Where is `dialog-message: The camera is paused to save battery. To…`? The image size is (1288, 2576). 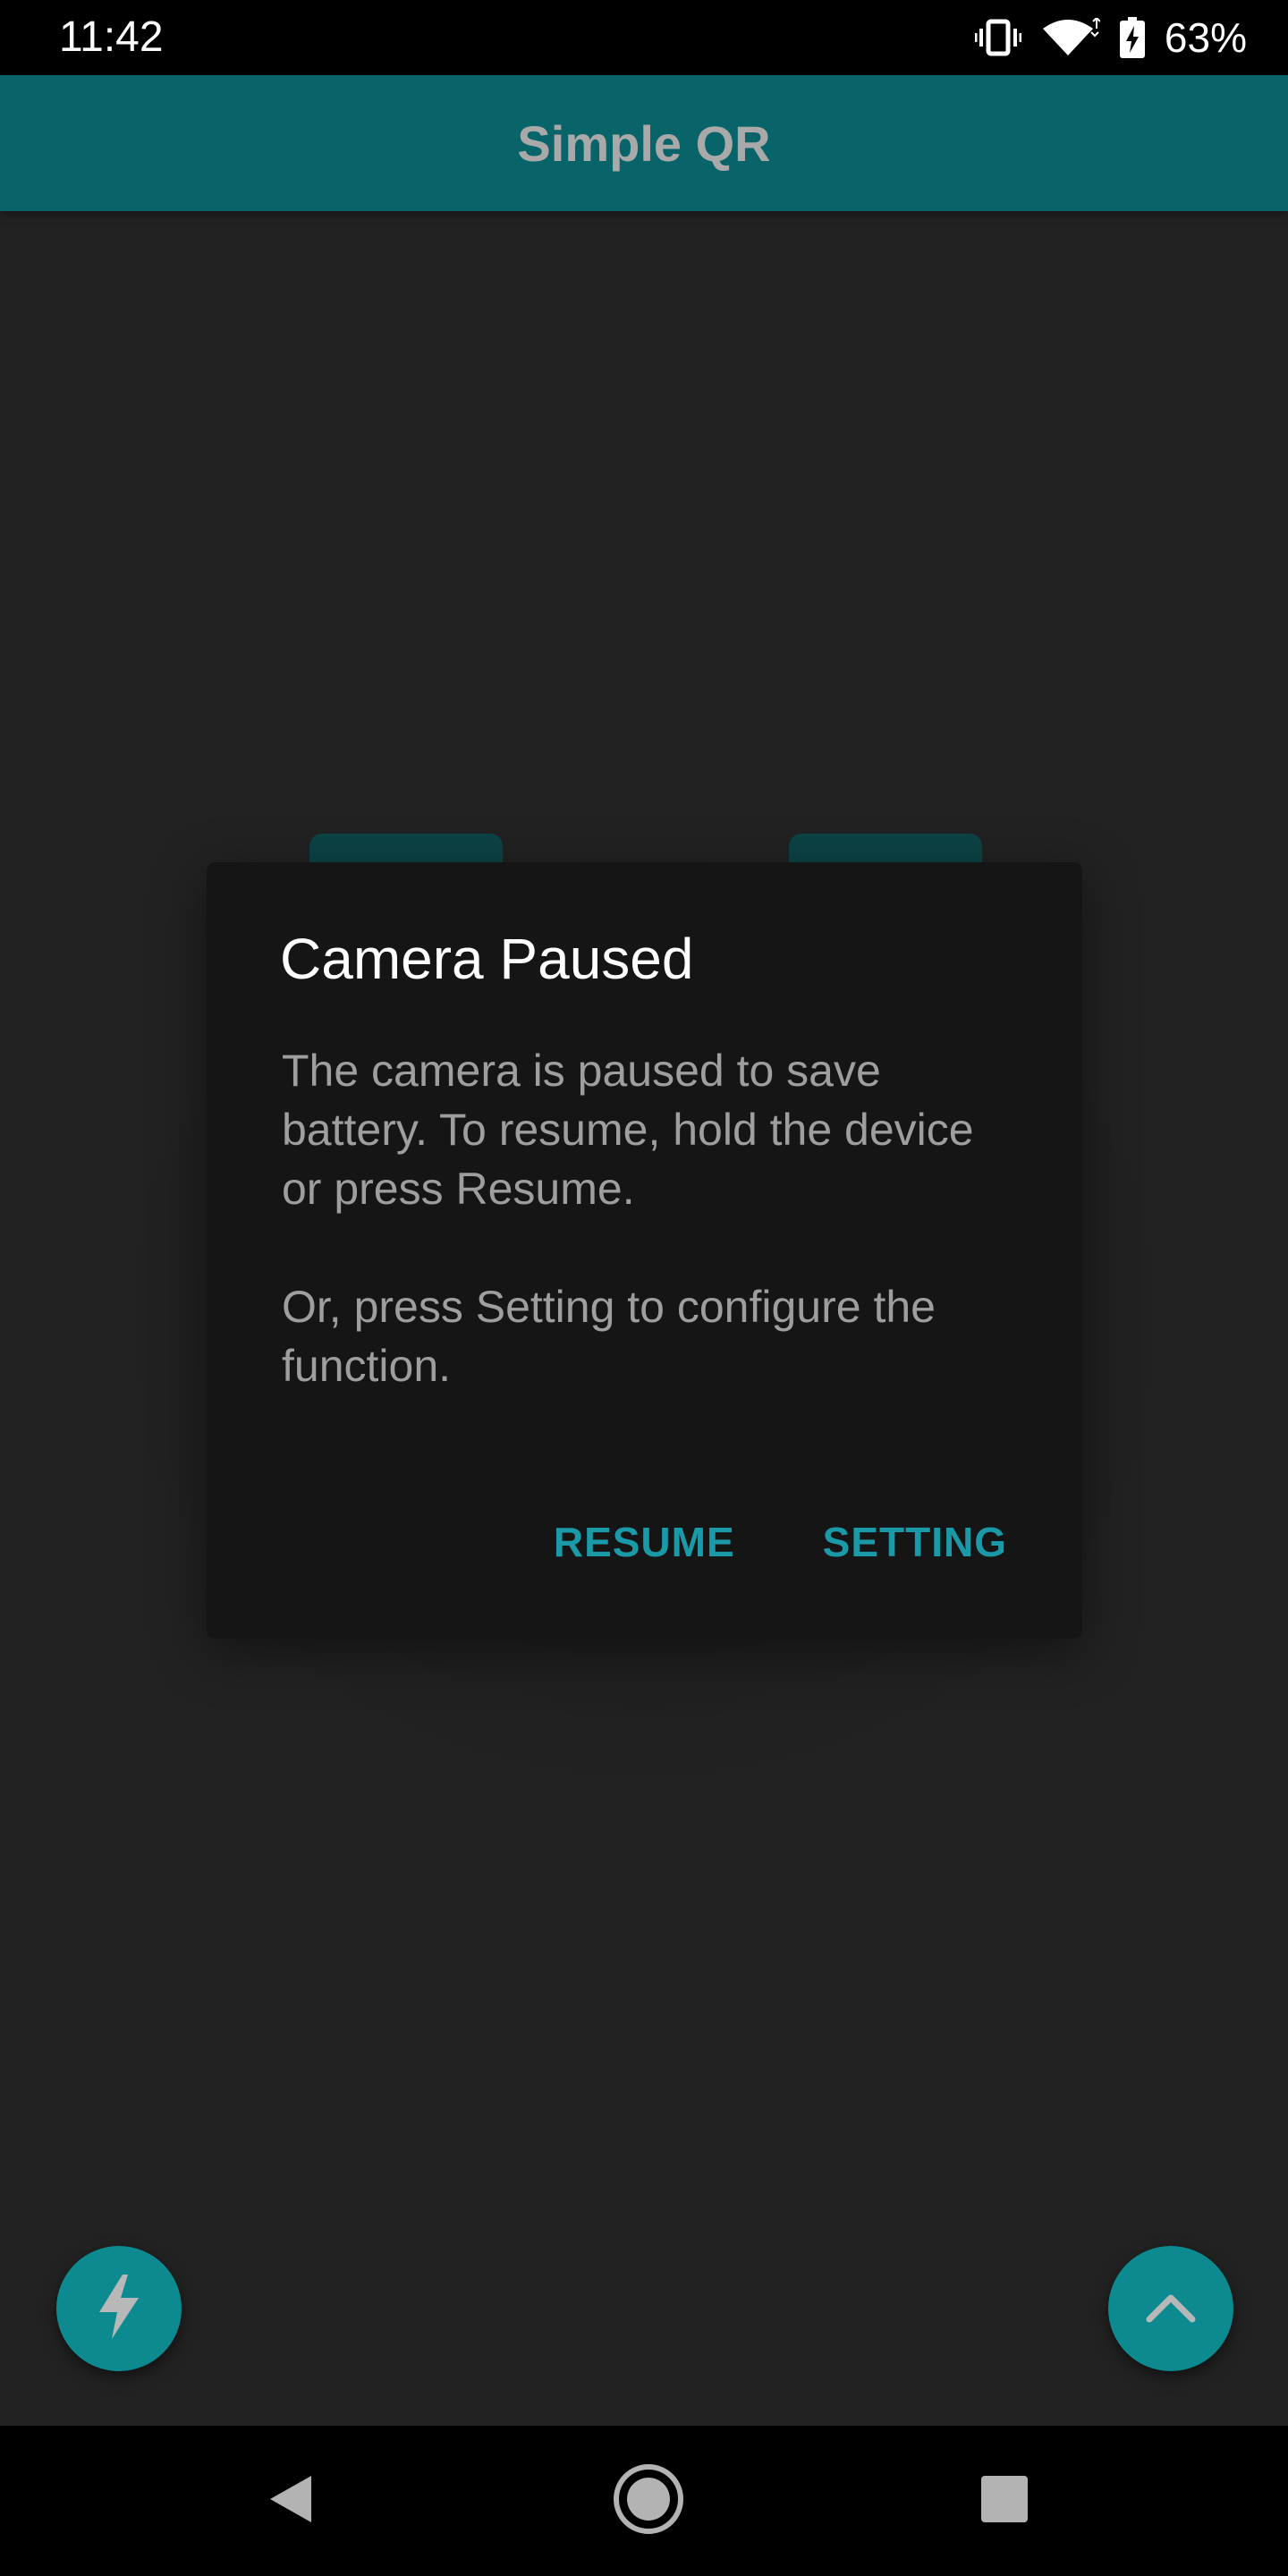 dialog-message: The camera is paused to save battery. To… is located at coordinates (653, 1218).